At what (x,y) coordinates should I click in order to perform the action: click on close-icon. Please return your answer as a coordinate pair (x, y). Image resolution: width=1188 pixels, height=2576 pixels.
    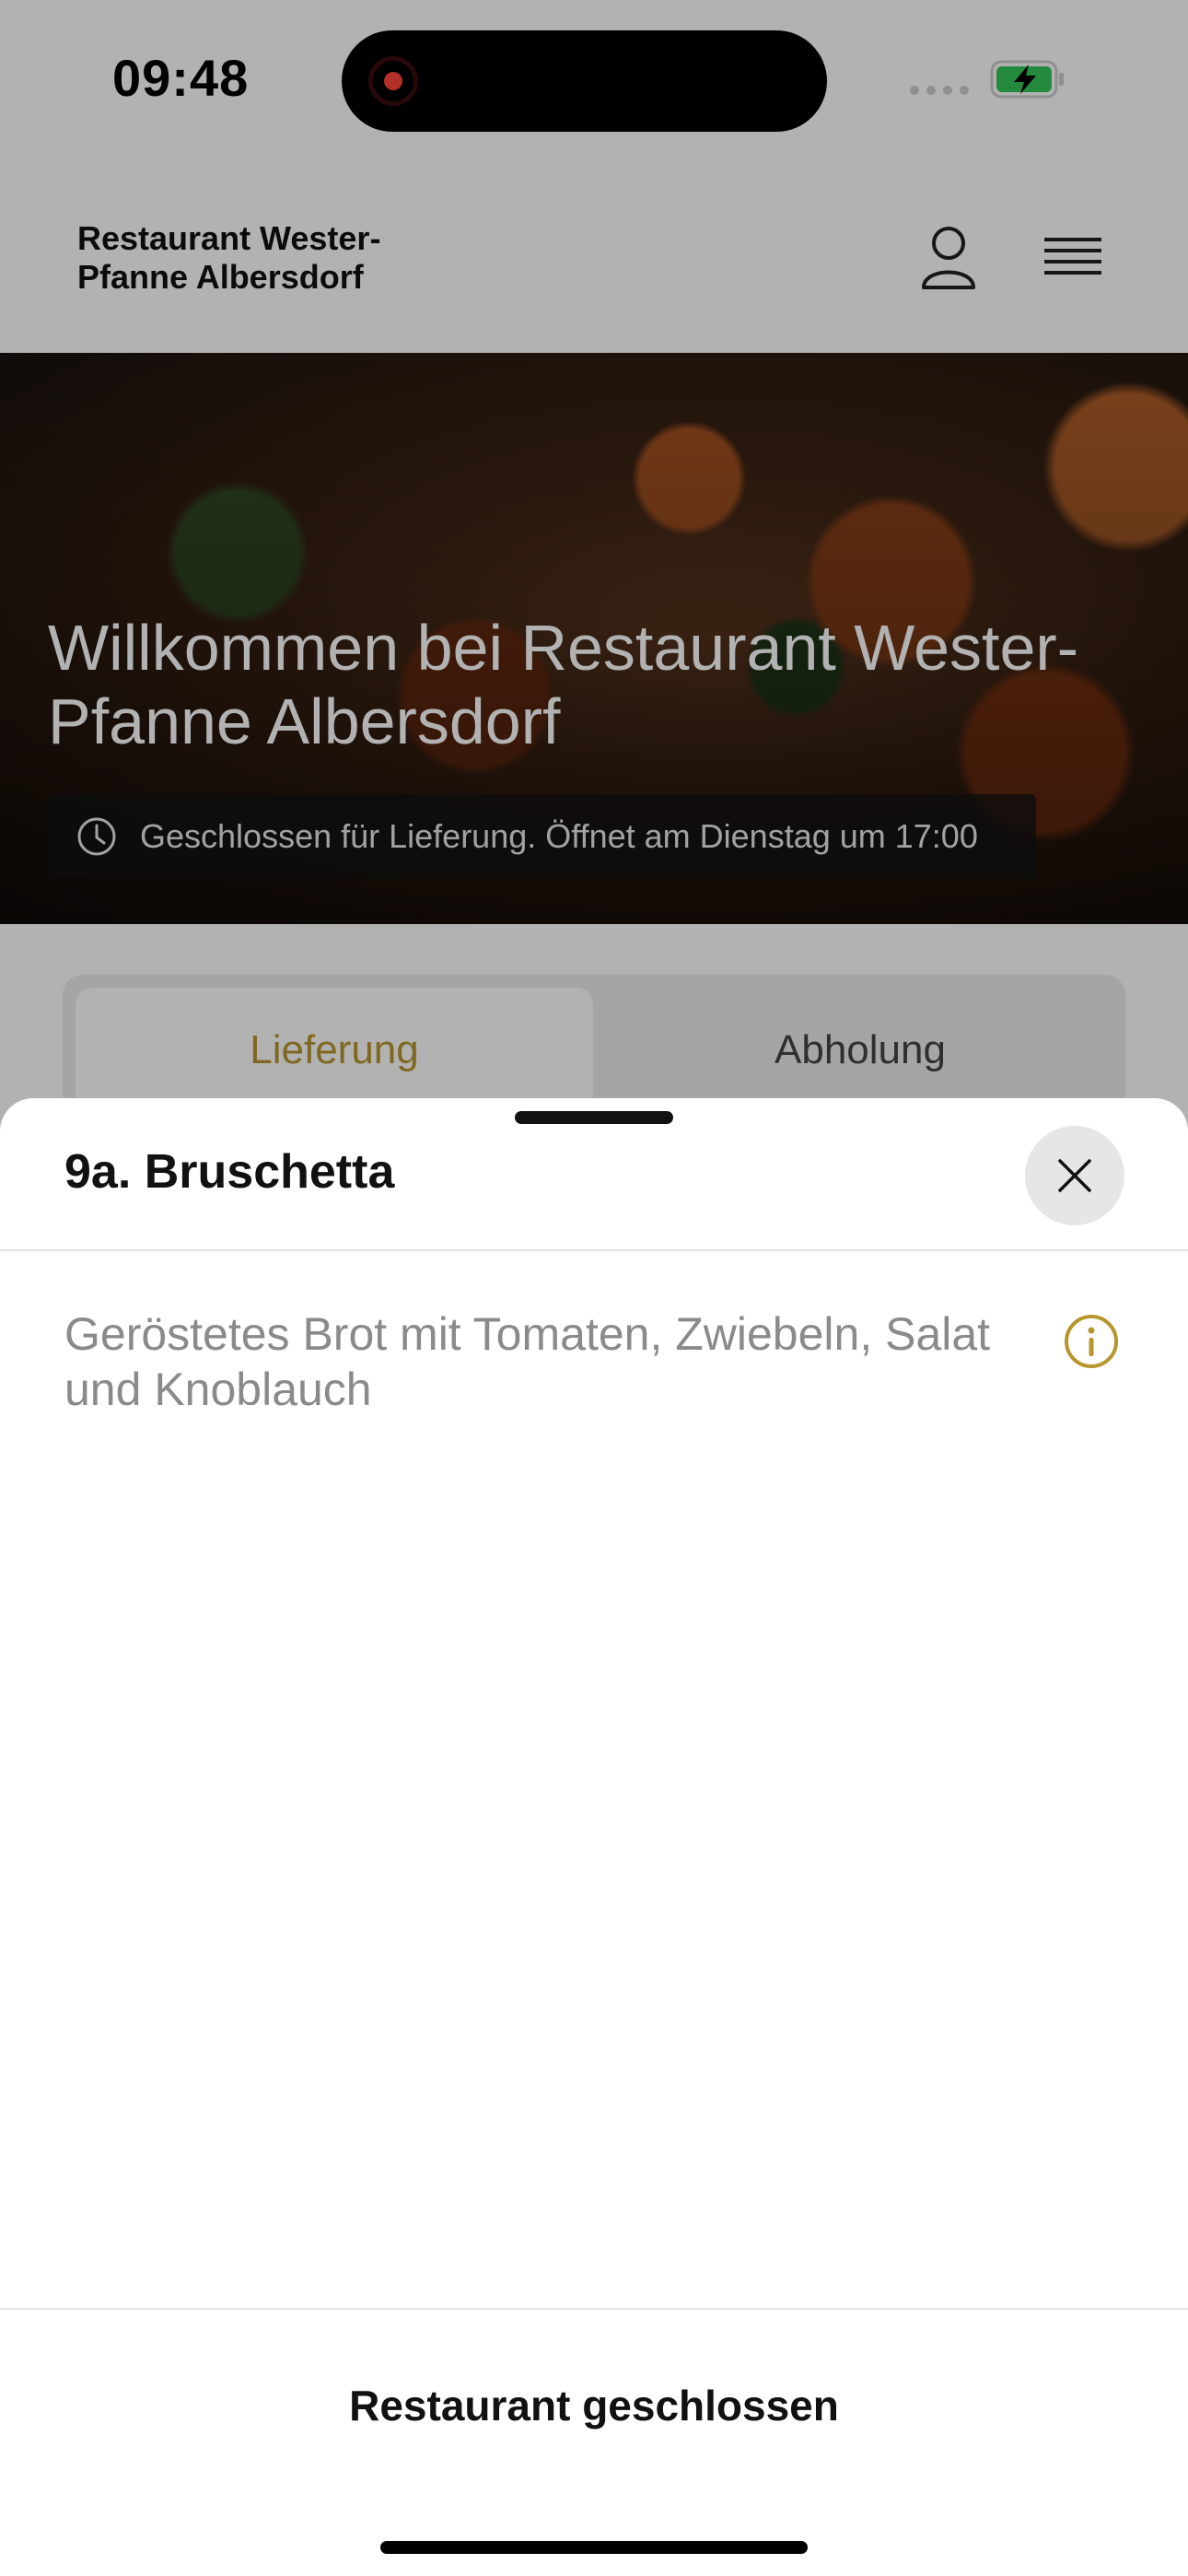
    Looking at the image, I should click on (1074, 1175).